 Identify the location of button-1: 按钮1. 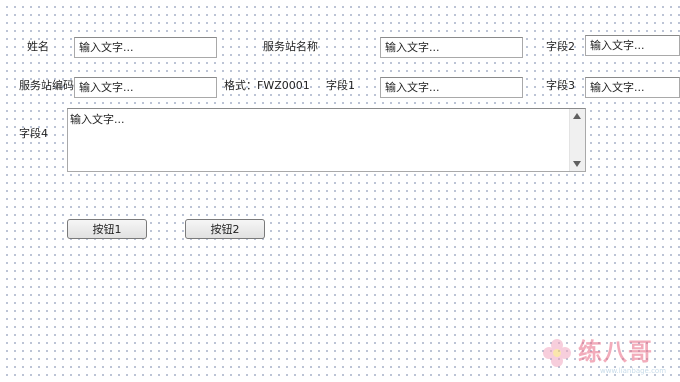
(107, 229).